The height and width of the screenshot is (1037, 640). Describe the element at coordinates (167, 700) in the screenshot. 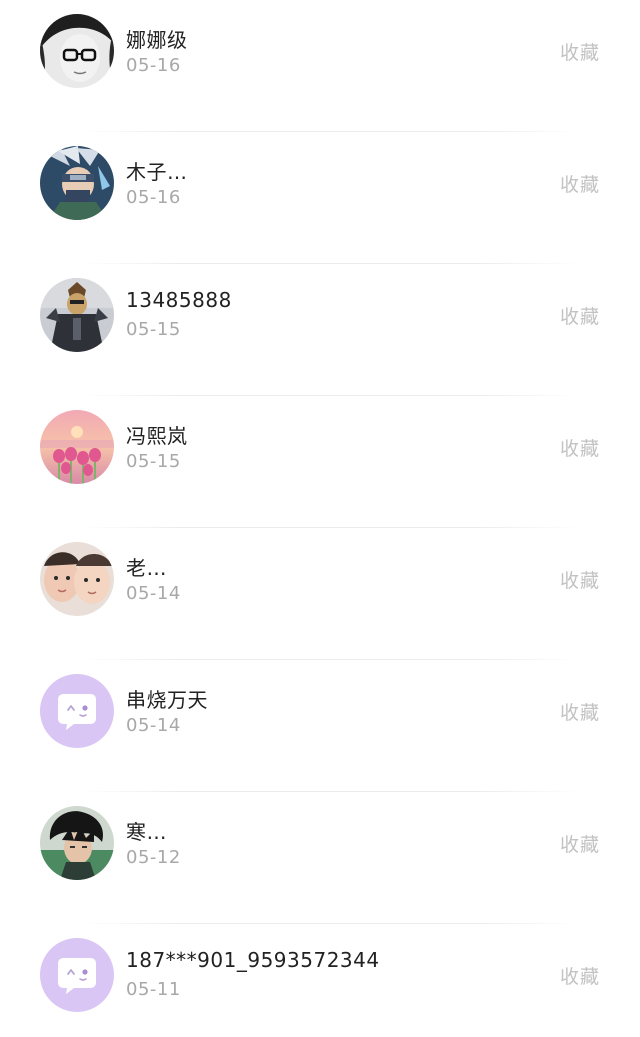

I see `contact-name: 串烧万天` at that location.